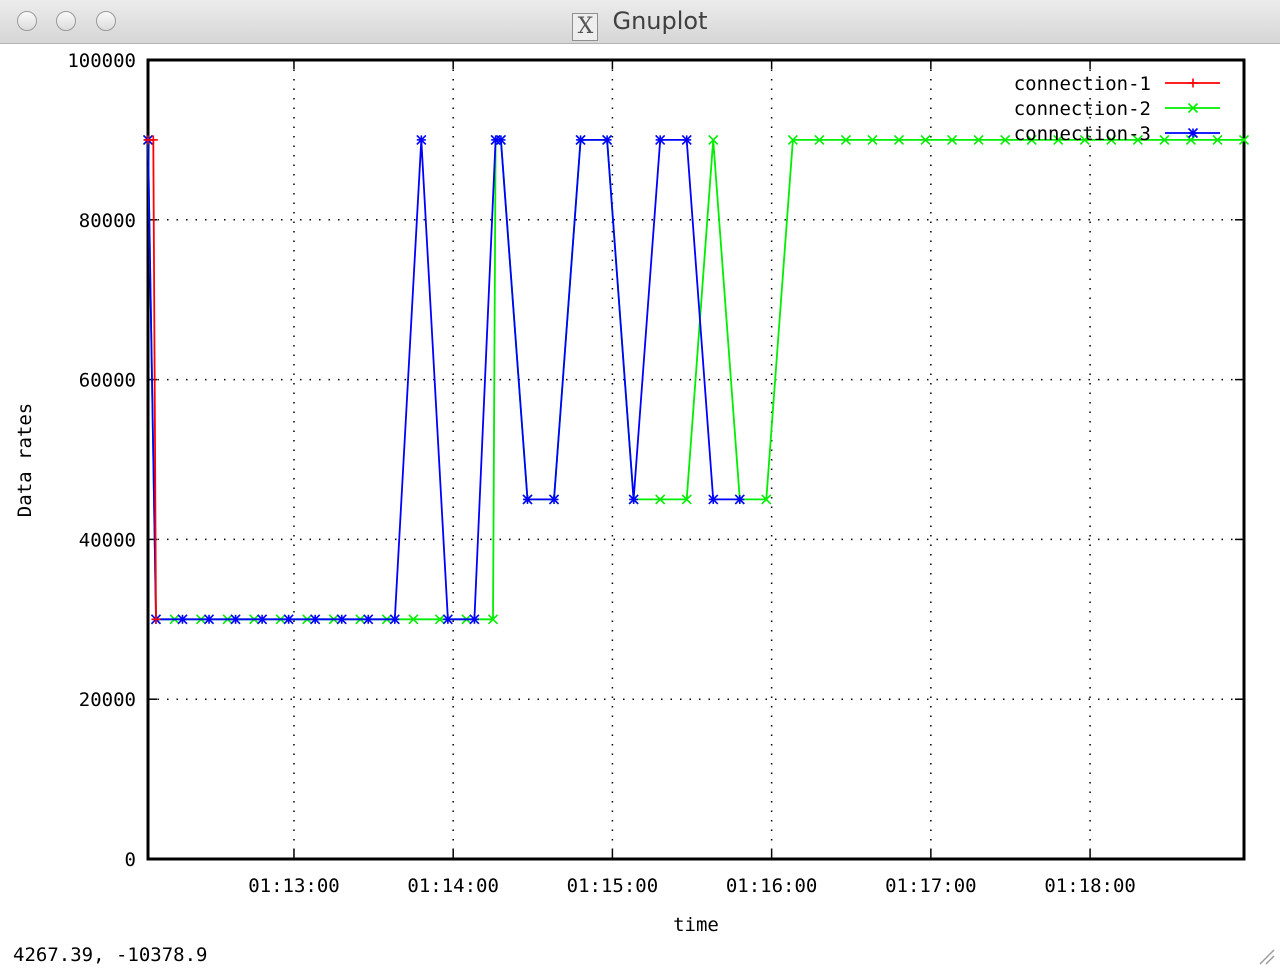  What do you see at coordinates (107, 700) in the screenshot?
I see `y-tick-label: 20000` at bounding box center [107, 700].